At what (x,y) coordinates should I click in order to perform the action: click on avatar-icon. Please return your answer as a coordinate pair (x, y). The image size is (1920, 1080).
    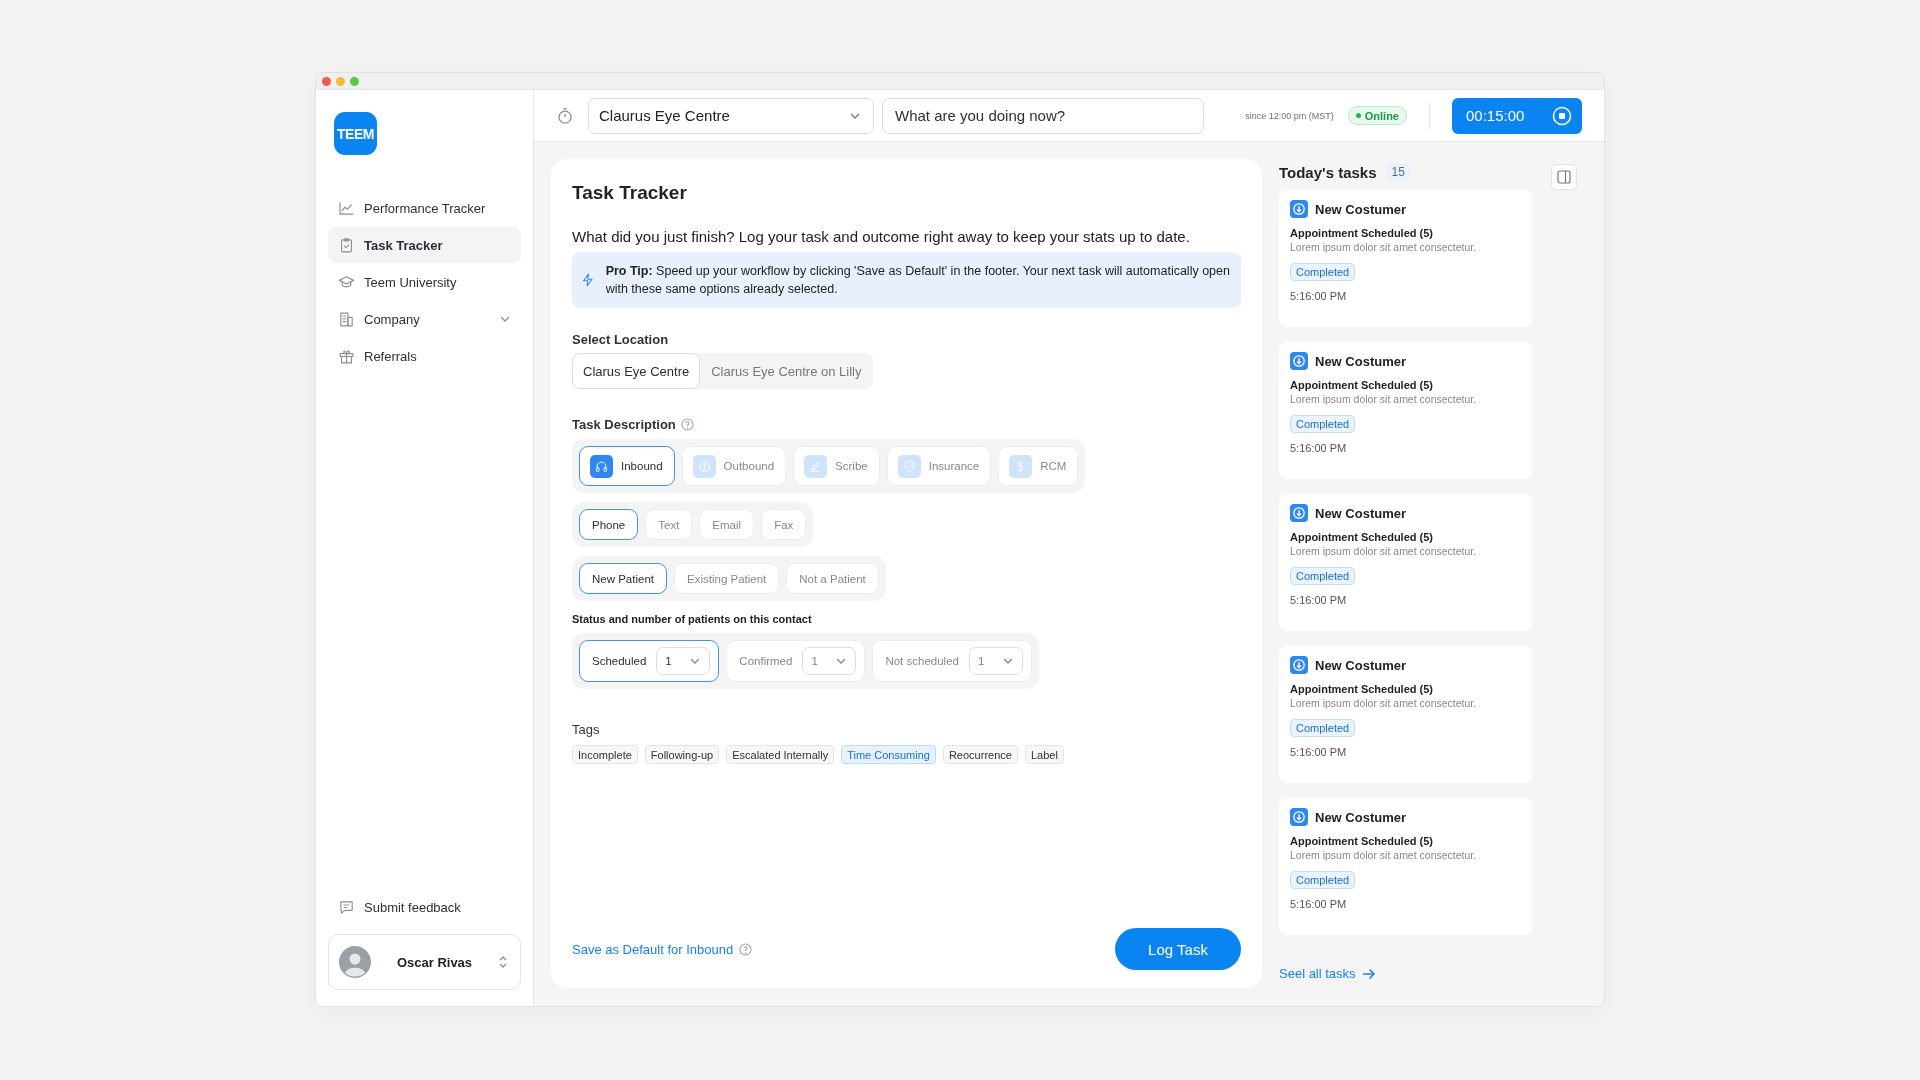
    Looking at the image, I should click on (355, 962).